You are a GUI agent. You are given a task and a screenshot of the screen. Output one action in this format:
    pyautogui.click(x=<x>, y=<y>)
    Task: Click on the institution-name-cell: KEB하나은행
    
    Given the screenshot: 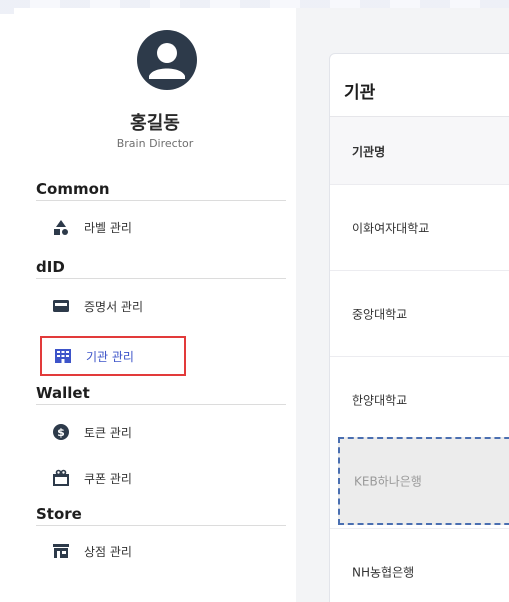 What is the action you would take?
    pyautogui.click(x=388, y=481)
    